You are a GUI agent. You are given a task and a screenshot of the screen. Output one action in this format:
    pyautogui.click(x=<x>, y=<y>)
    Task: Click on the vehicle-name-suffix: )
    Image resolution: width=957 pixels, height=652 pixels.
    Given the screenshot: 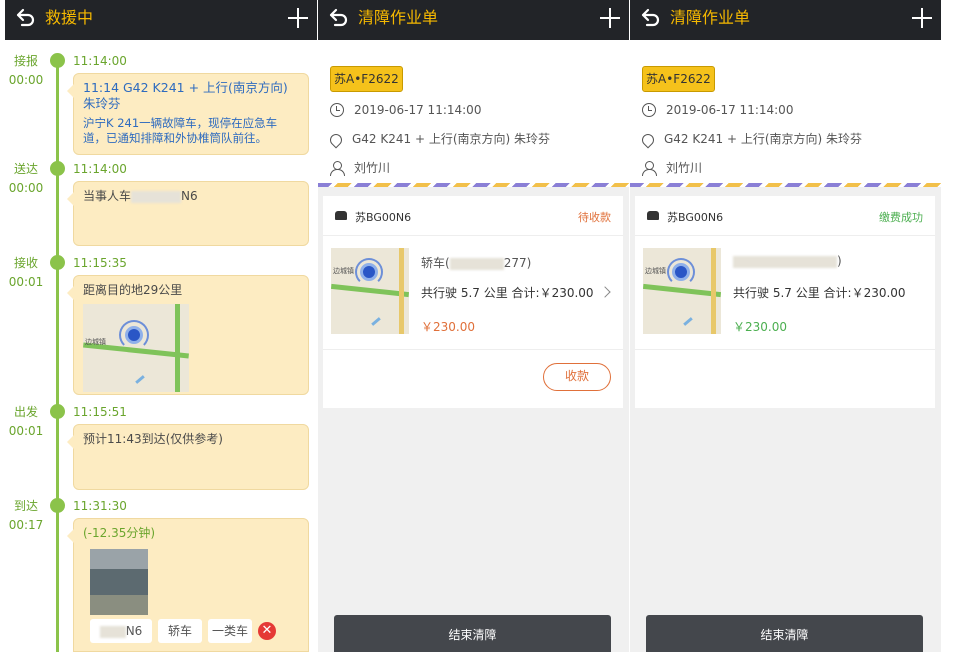 What is the action you would take?
    pyautogui.click(x=839, y=261)
    